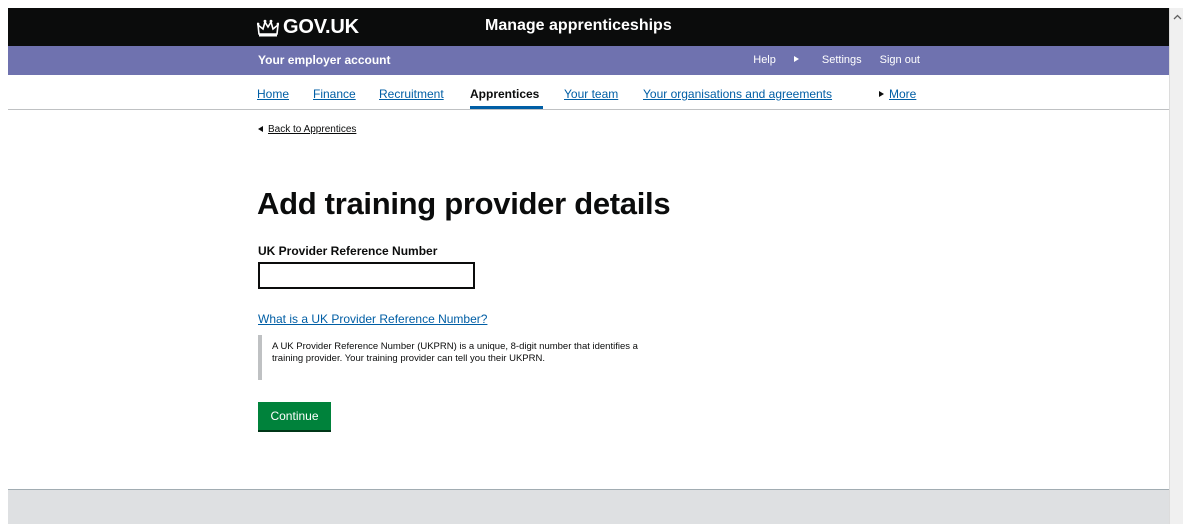  Describe the element at coordinates (1176, 266) in the screenshot. I see `vertical-scrollbar` at that location.